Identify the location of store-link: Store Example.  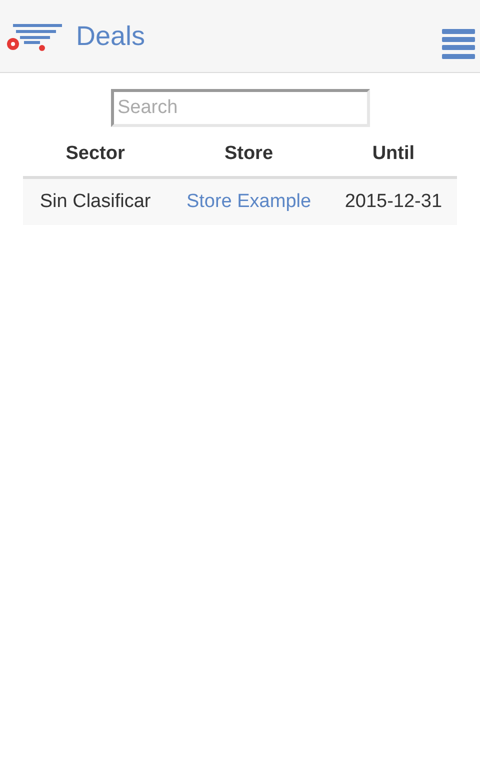
(249, 201).